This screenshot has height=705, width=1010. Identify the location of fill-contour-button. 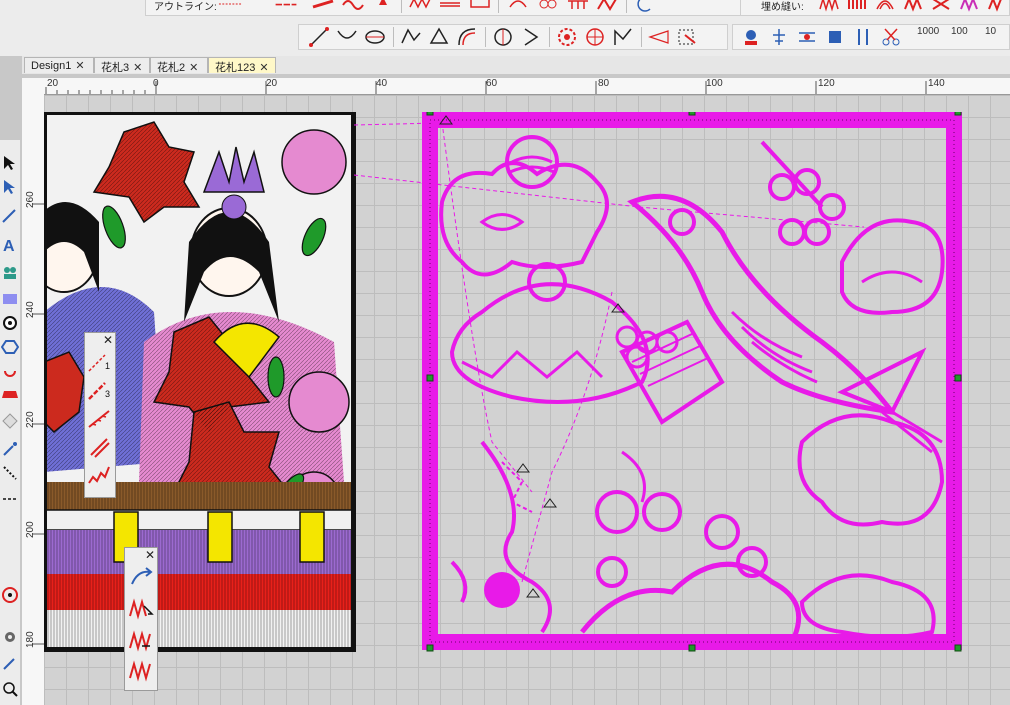
(885, 7).